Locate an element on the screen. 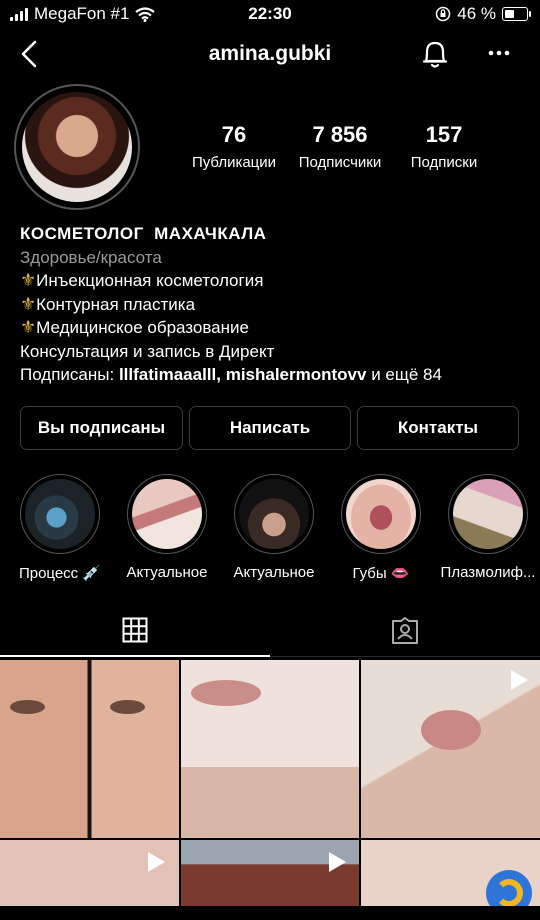 The image size is (540, 920). profile-category: Здоровье/красота is located at coordinates (91, 257).